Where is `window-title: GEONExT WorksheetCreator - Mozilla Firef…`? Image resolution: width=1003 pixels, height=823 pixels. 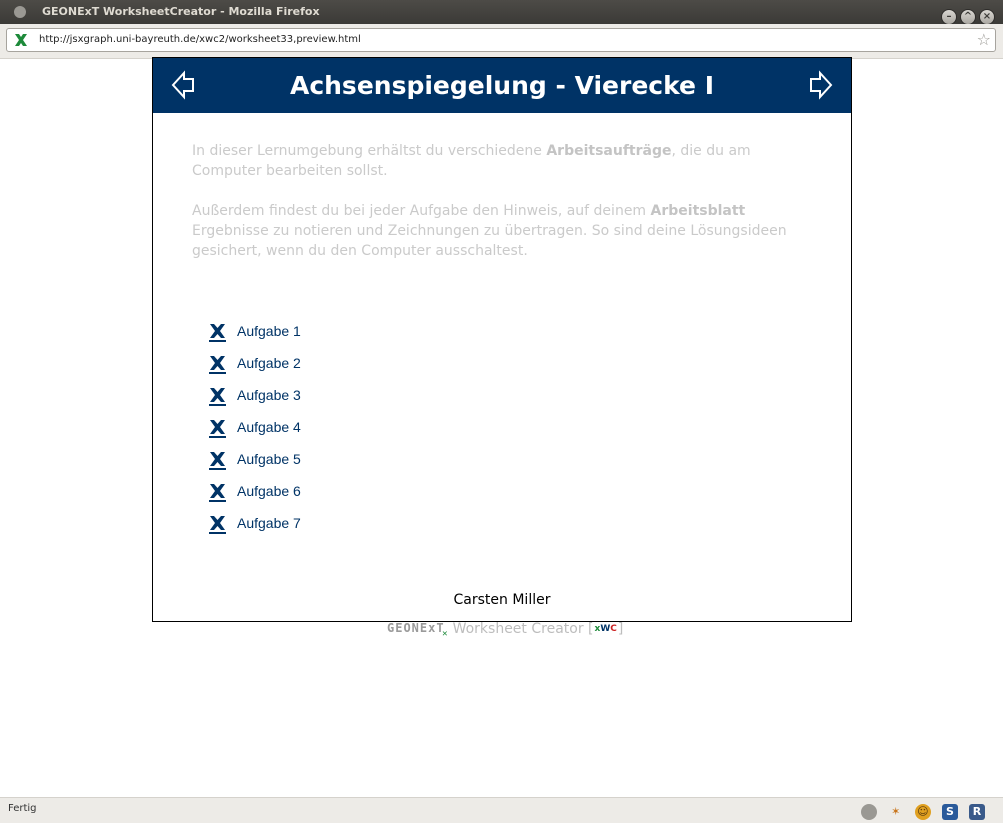
window-title: GEONExT WorksheetCreator - Mozilla Firef… is located at coordinates (181, 11).